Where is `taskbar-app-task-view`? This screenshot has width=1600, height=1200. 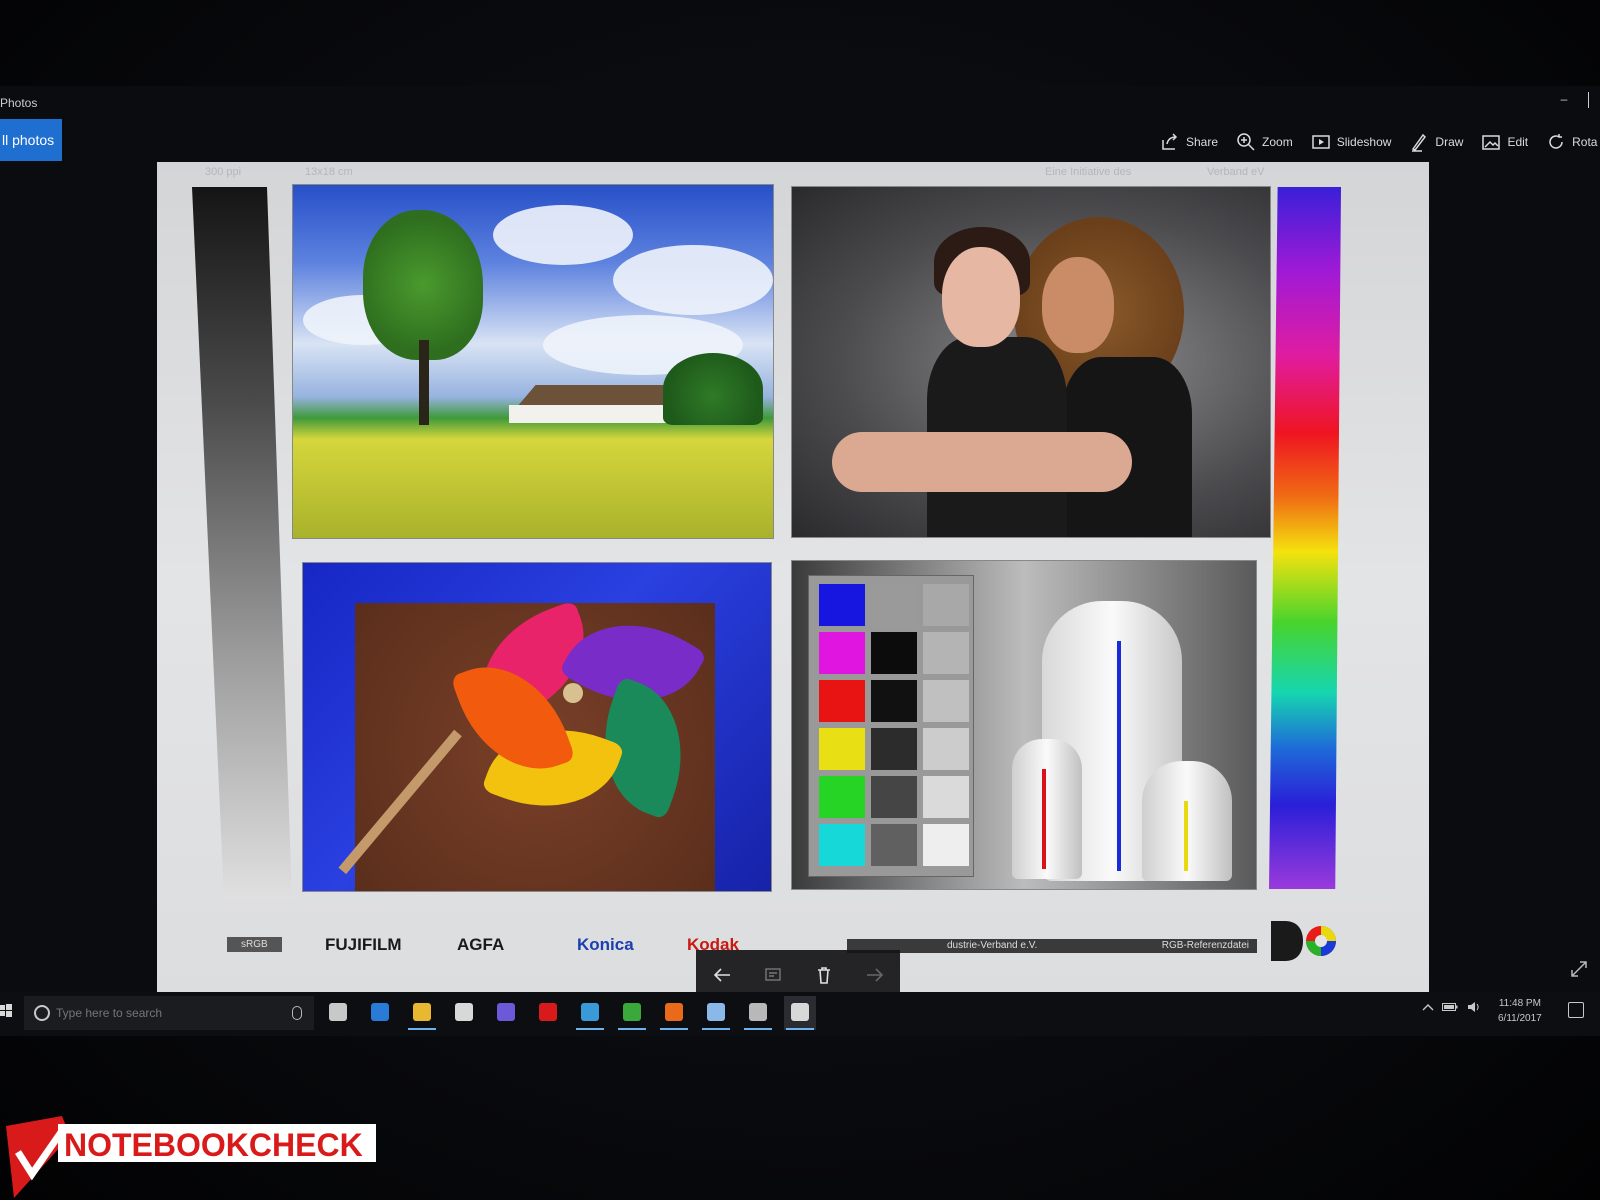
taskbar-app-task-view is located at coordinates (338, 1013).